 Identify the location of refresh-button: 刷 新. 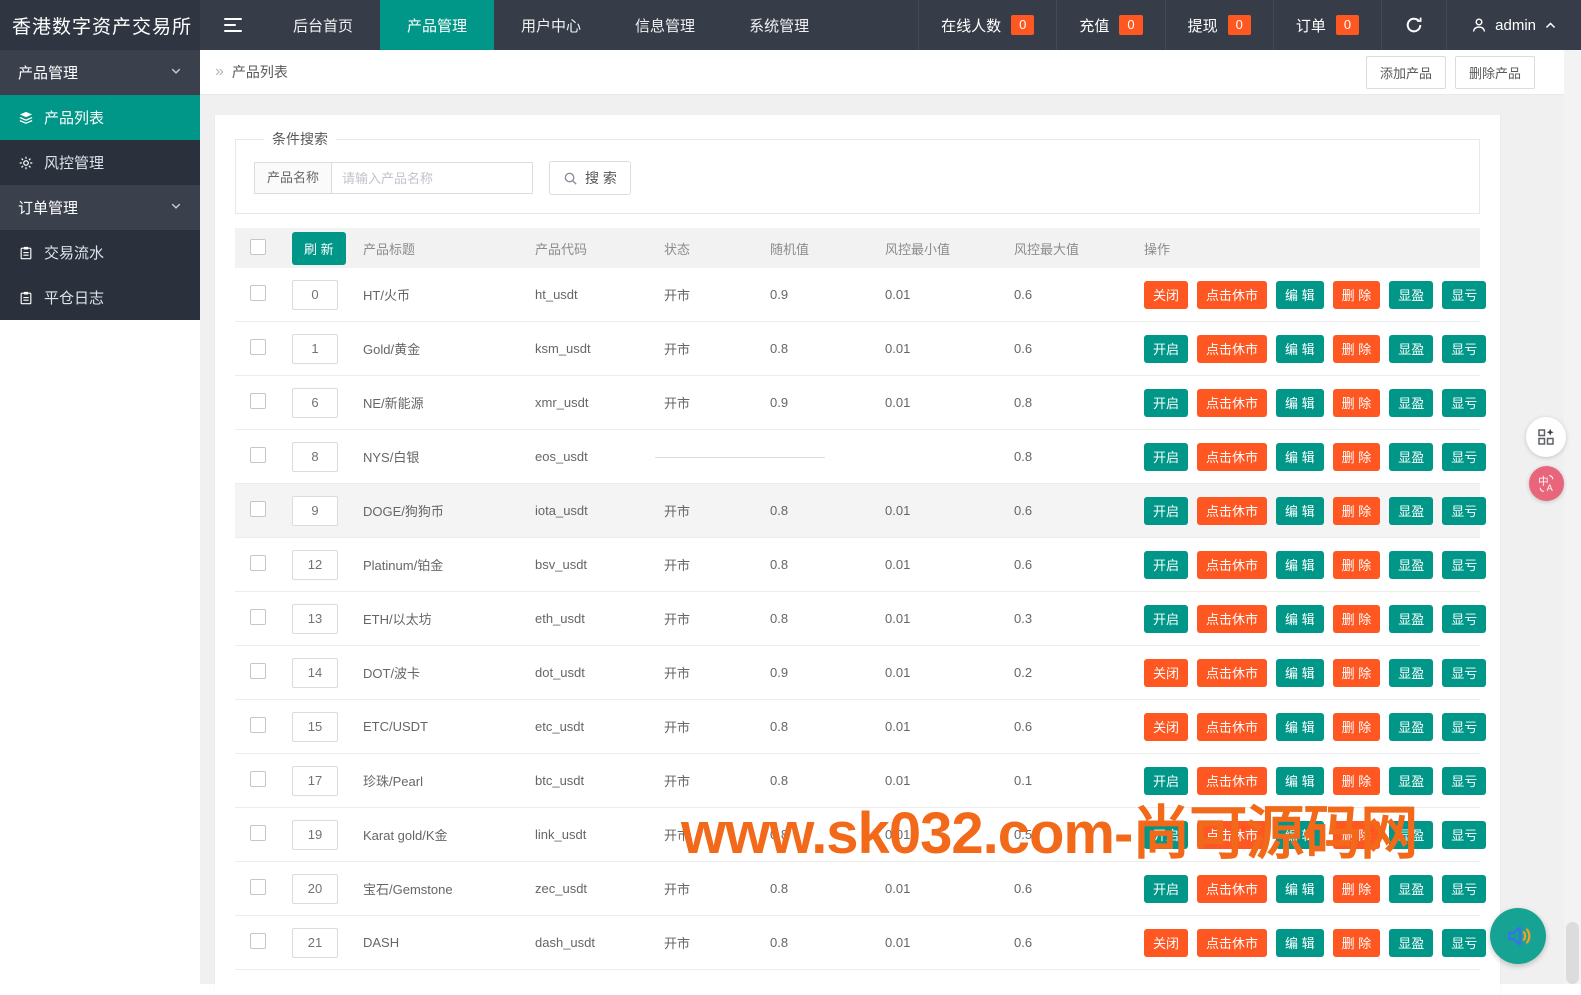
(319, 248).